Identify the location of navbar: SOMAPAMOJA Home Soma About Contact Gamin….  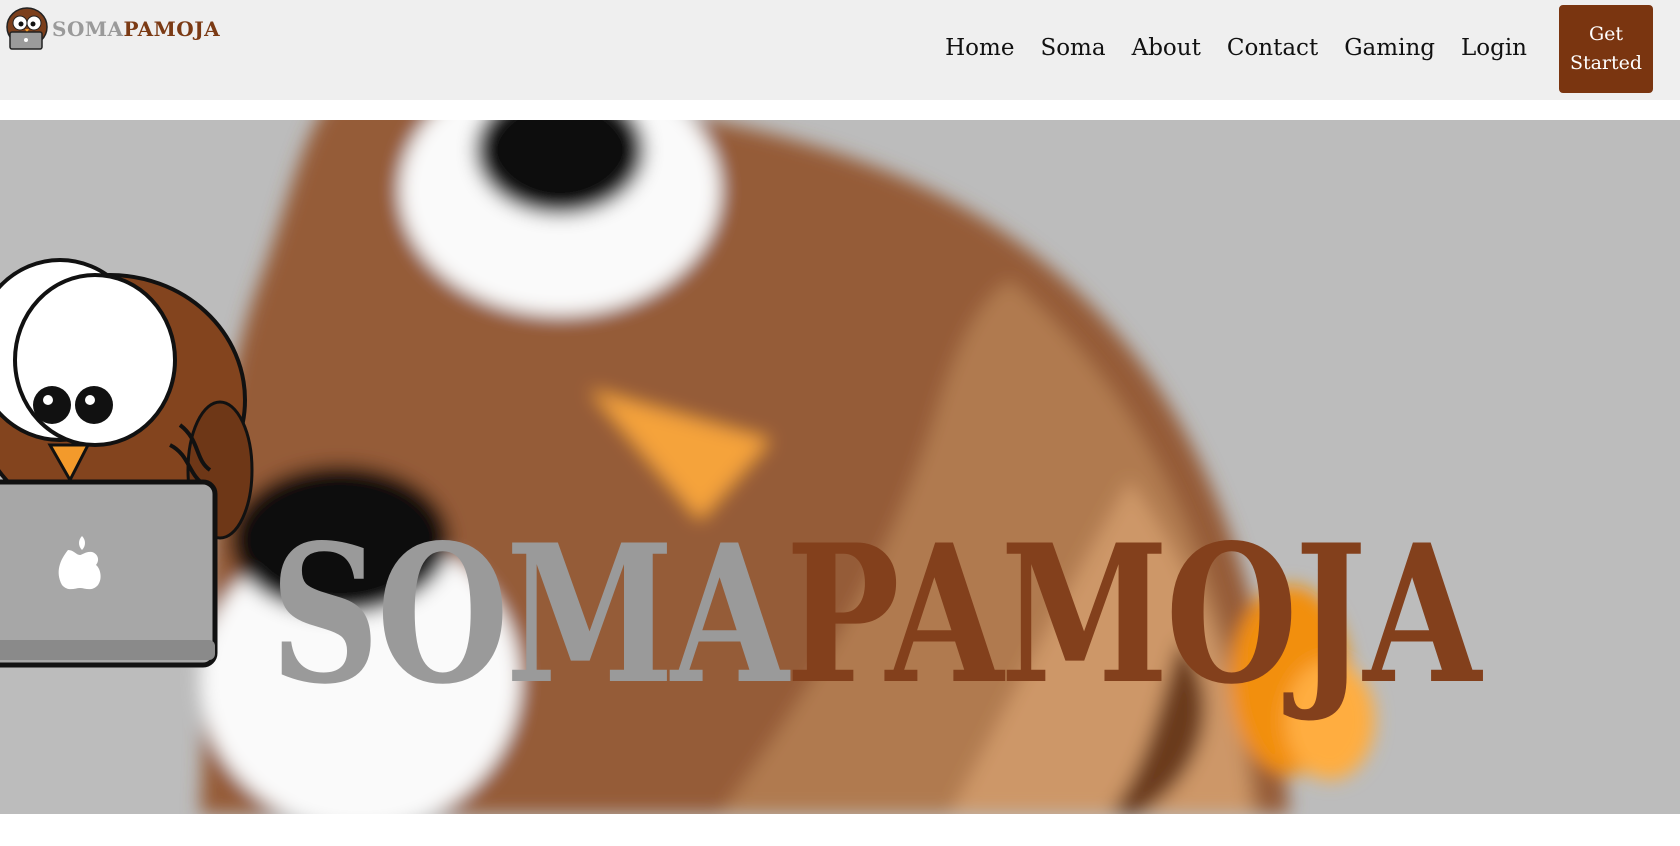
(840, 50).